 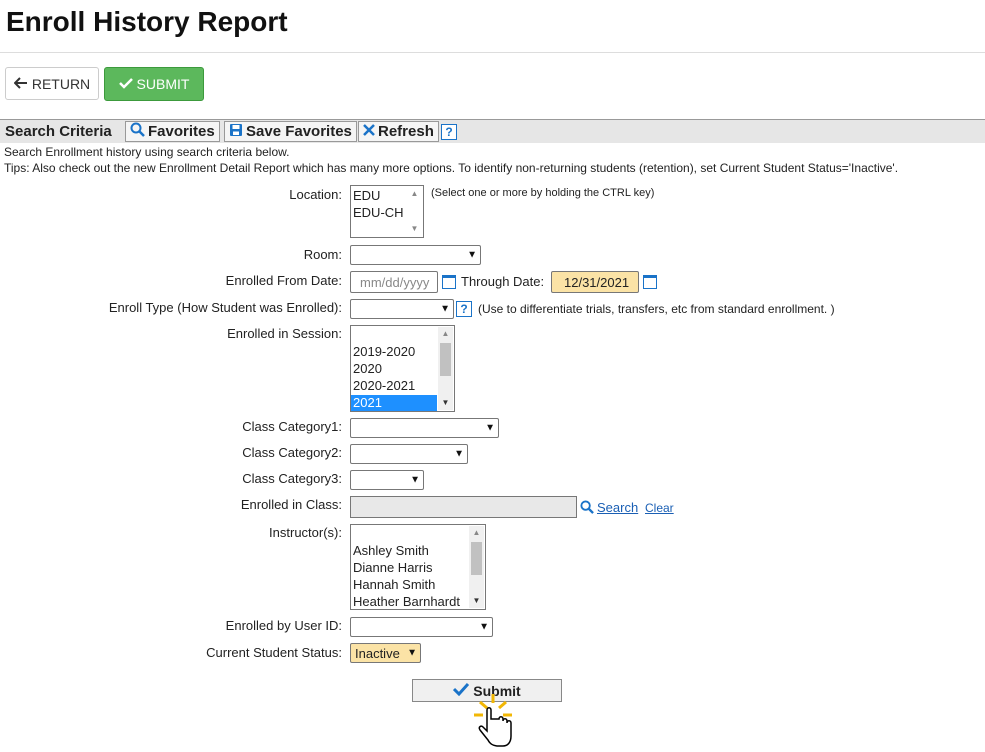 What do you see at coordinates (503, 281) in the screenshot?
I see `through-date-label: Through Date:` at bounding box center [503, 281].